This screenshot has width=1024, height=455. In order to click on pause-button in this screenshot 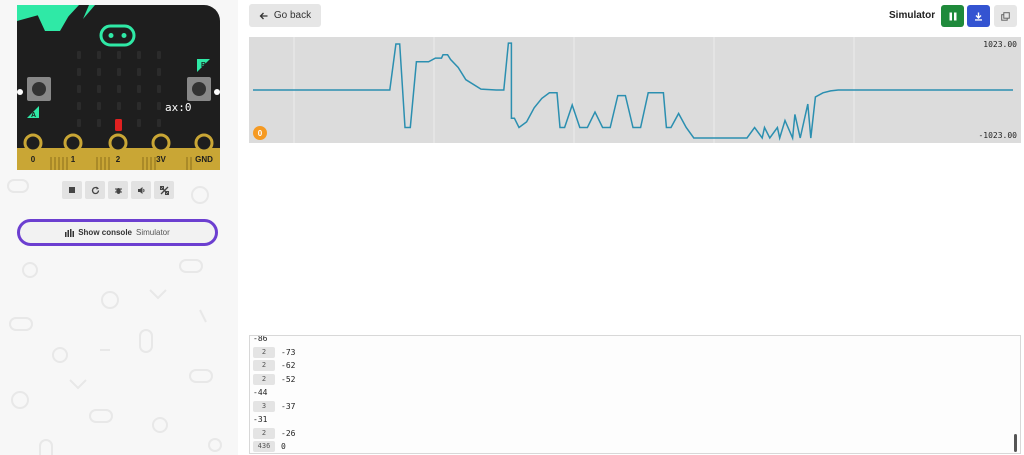, I will do `click(952, 16)`.